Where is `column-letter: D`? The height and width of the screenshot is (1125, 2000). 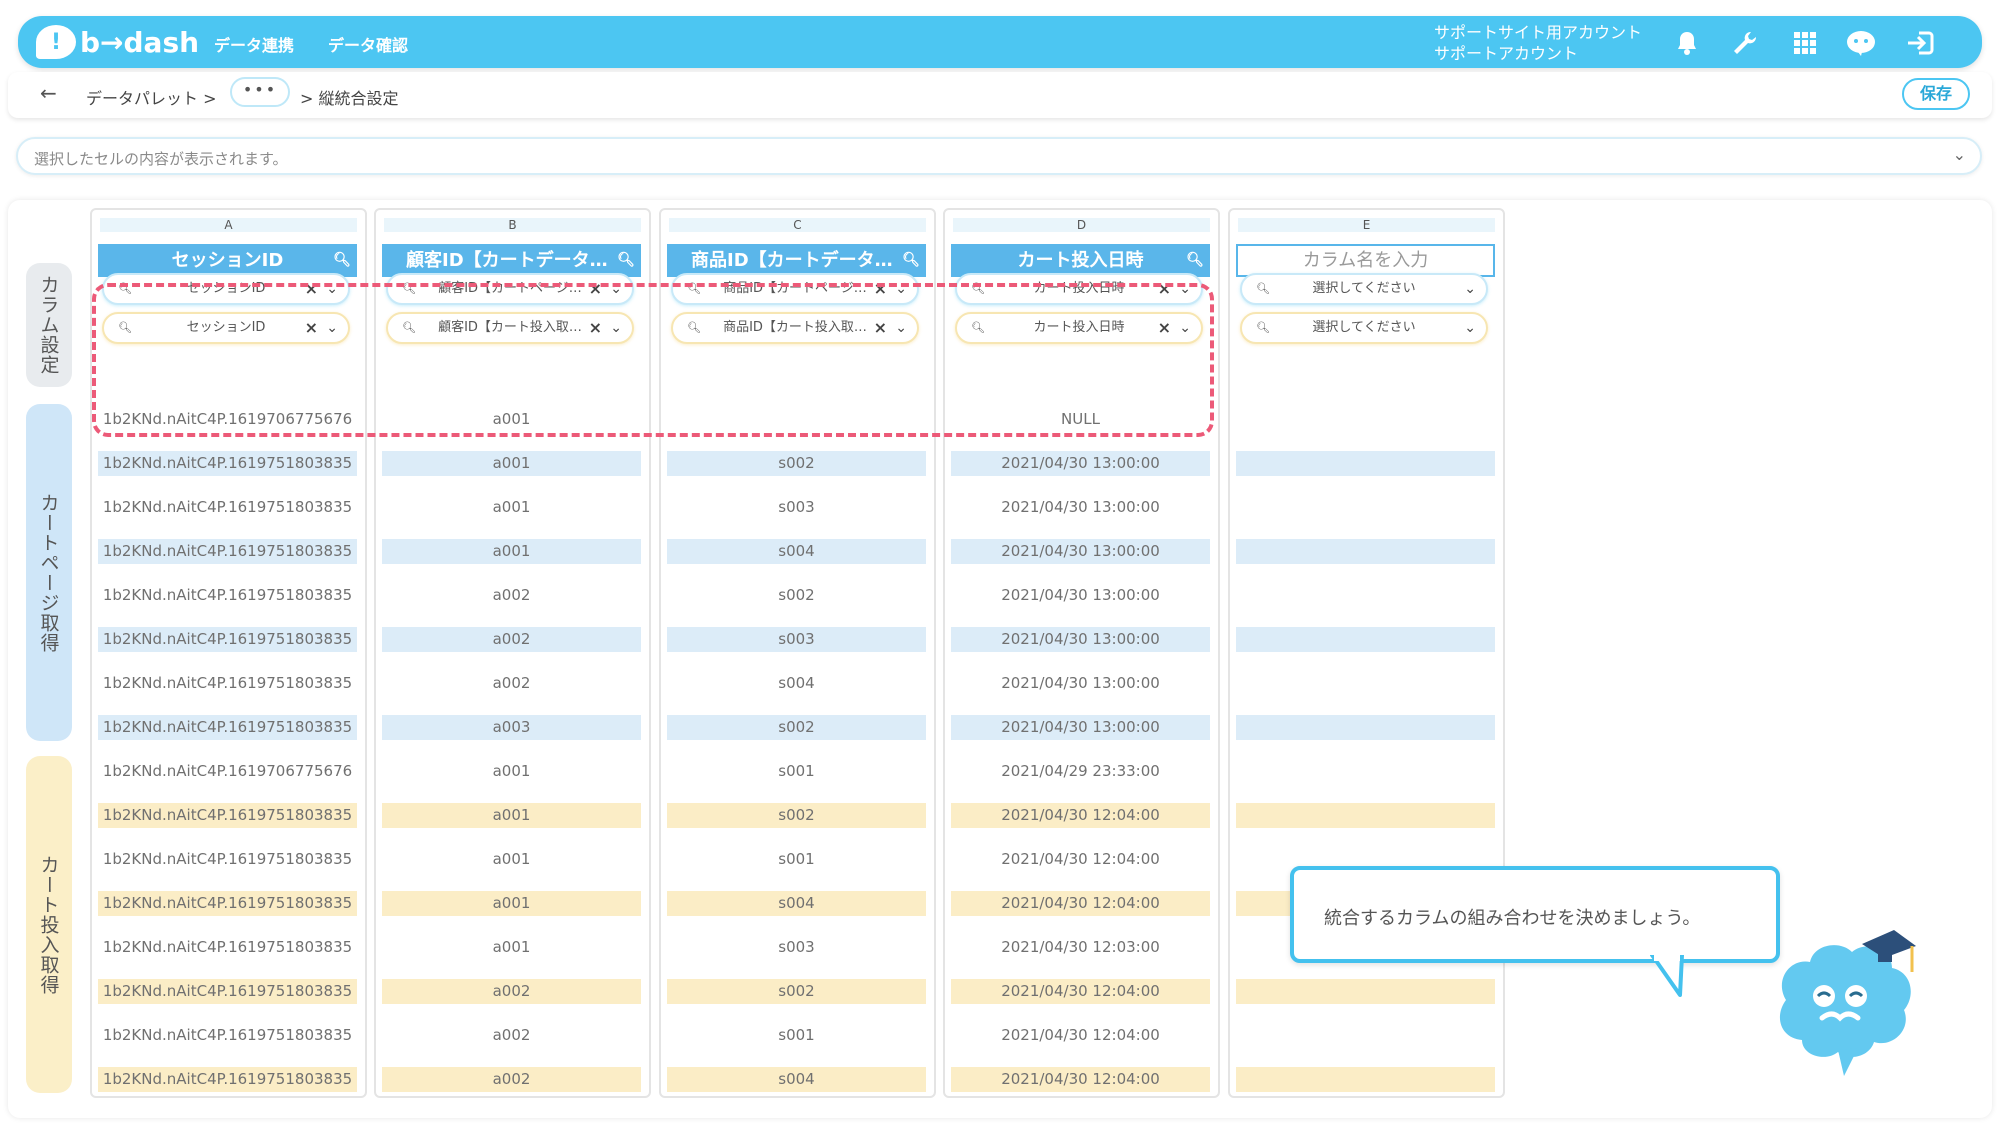 column-letter: D is located at coordinates (1081, 225).